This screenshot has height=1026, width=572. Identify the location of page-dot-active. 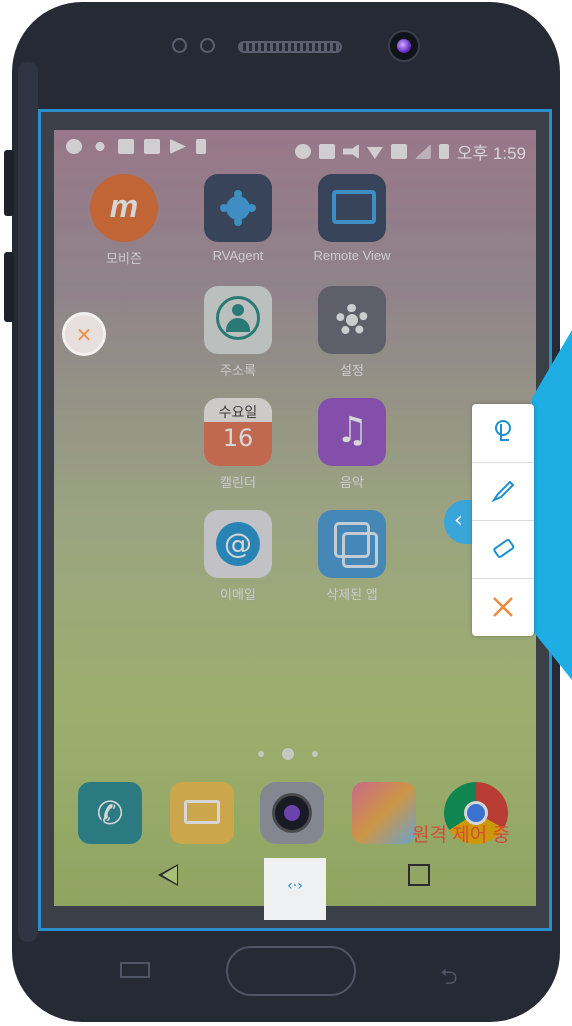
(288, 754).